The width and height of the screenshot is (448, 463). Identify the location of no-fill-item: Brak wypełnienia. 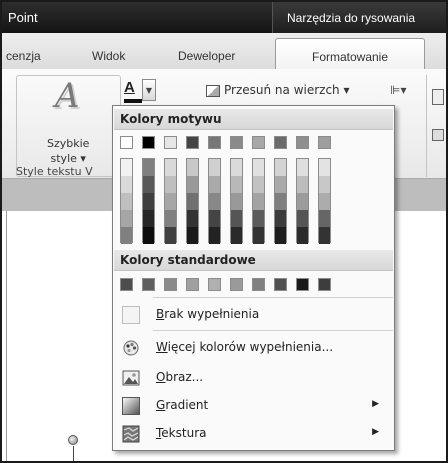
(253, 315).